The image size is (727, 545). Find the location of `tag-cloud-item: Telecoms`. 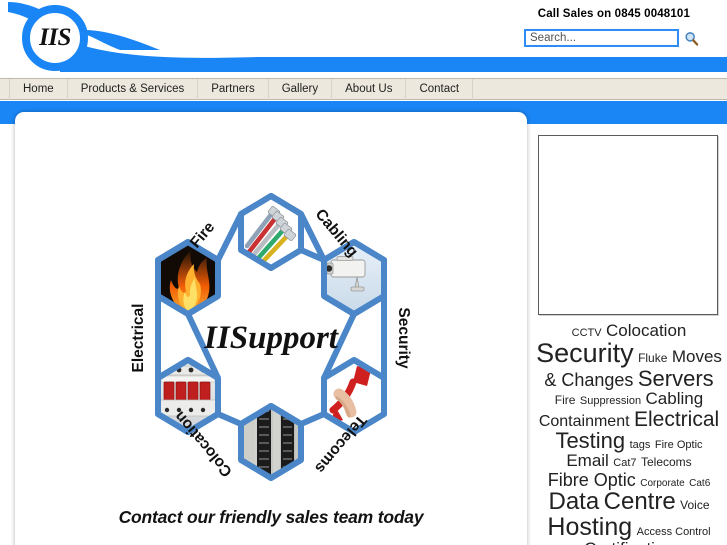

tag-cloud-item: Telecoms is located at coordinates (666, 462).